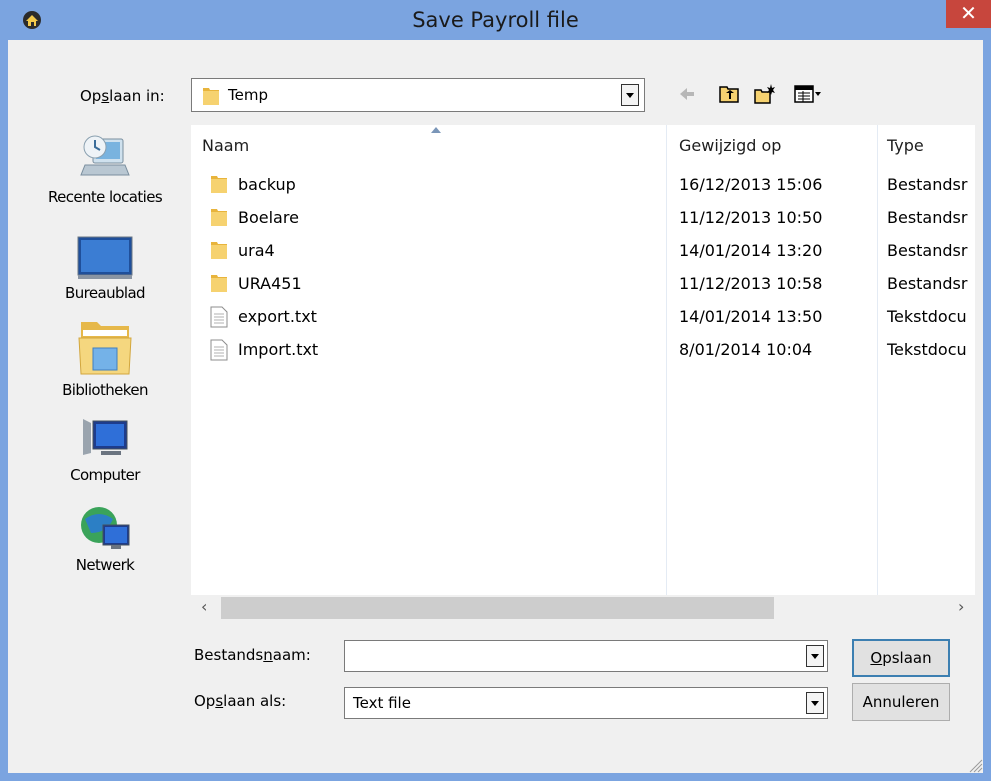  What do you see at coordinates (436, 130) in the screenshot?
I see `sort-ascending-icon` at bounding box center [436, 130].